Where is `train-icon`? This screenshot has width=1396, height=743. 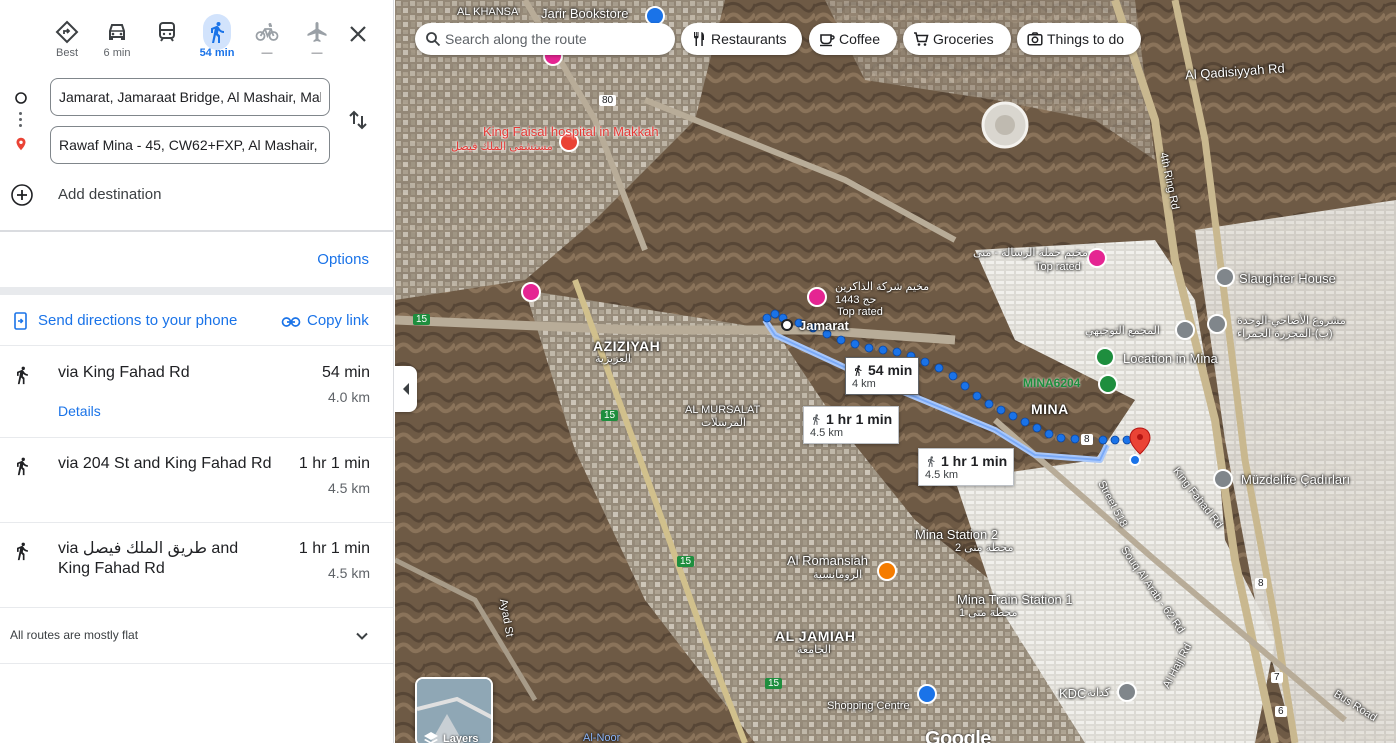 train-icon is located at coordinates (167, 32).